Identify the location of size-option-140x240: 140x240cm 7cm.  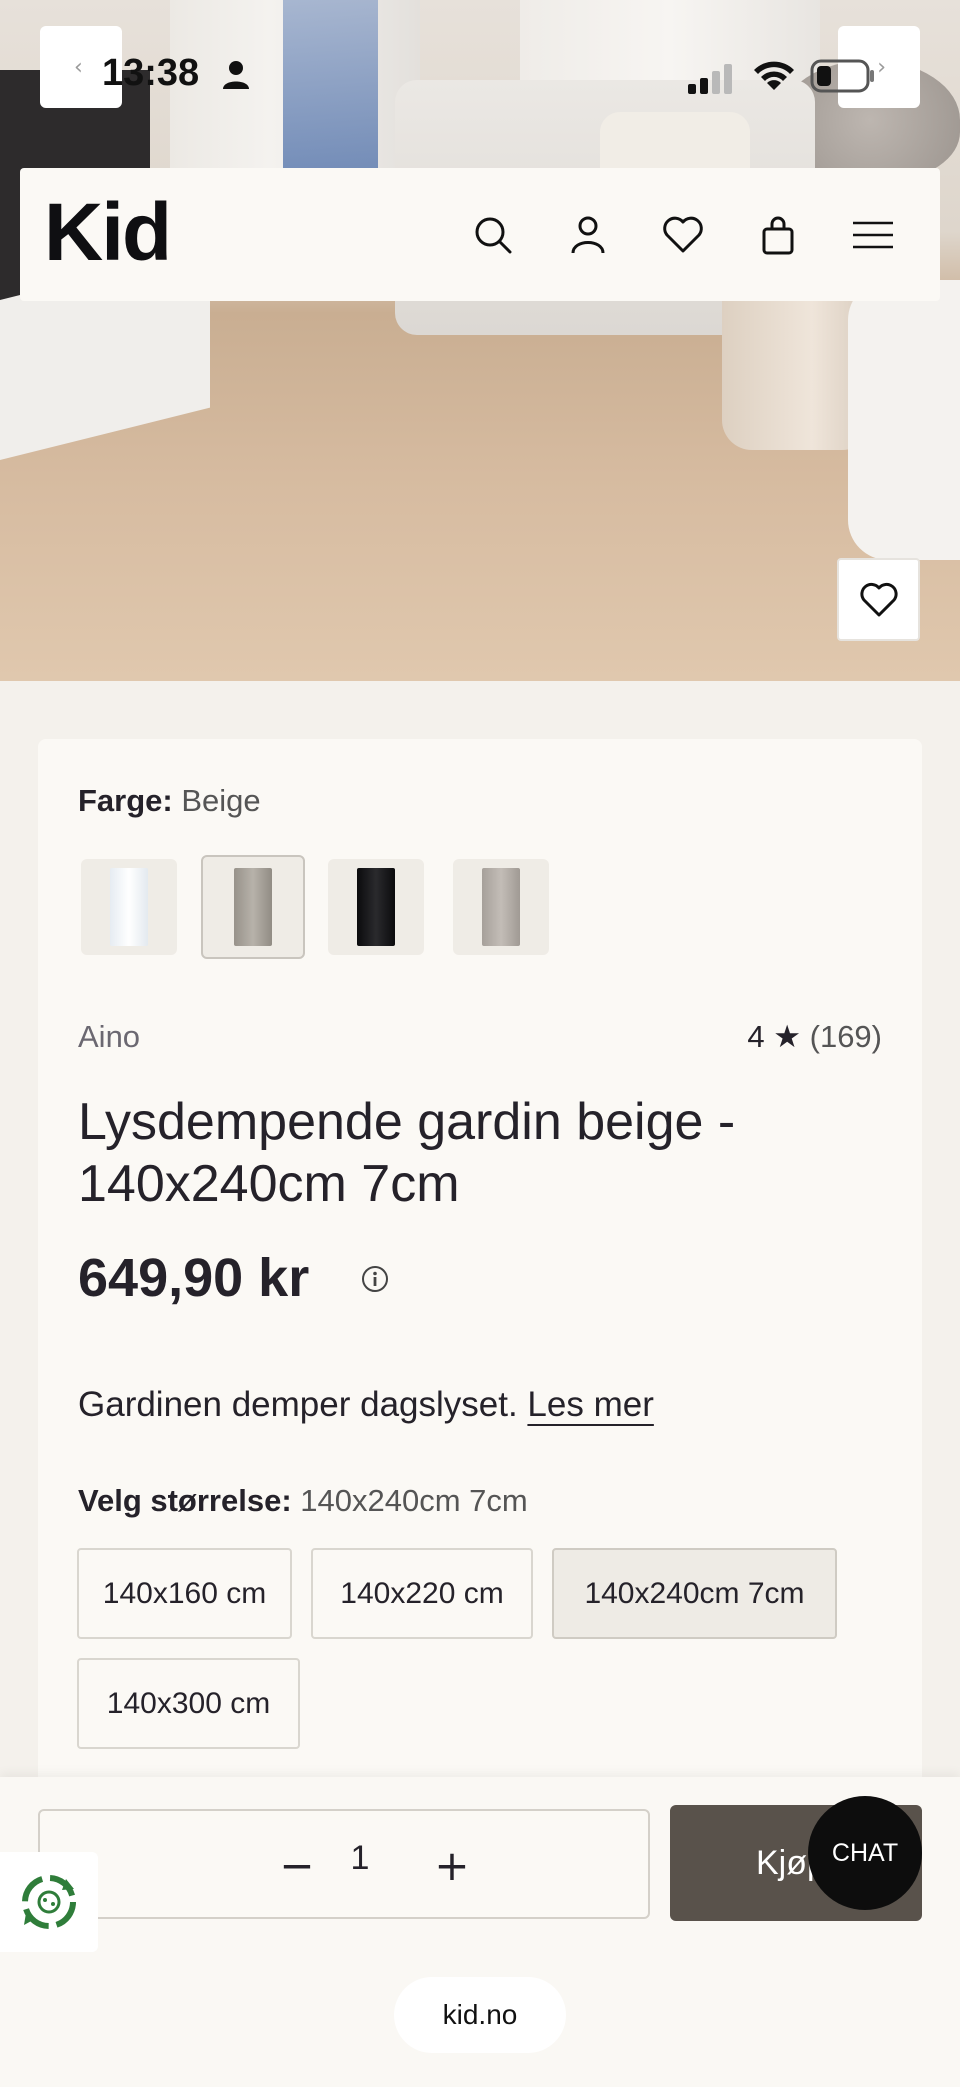
(694, 1593).